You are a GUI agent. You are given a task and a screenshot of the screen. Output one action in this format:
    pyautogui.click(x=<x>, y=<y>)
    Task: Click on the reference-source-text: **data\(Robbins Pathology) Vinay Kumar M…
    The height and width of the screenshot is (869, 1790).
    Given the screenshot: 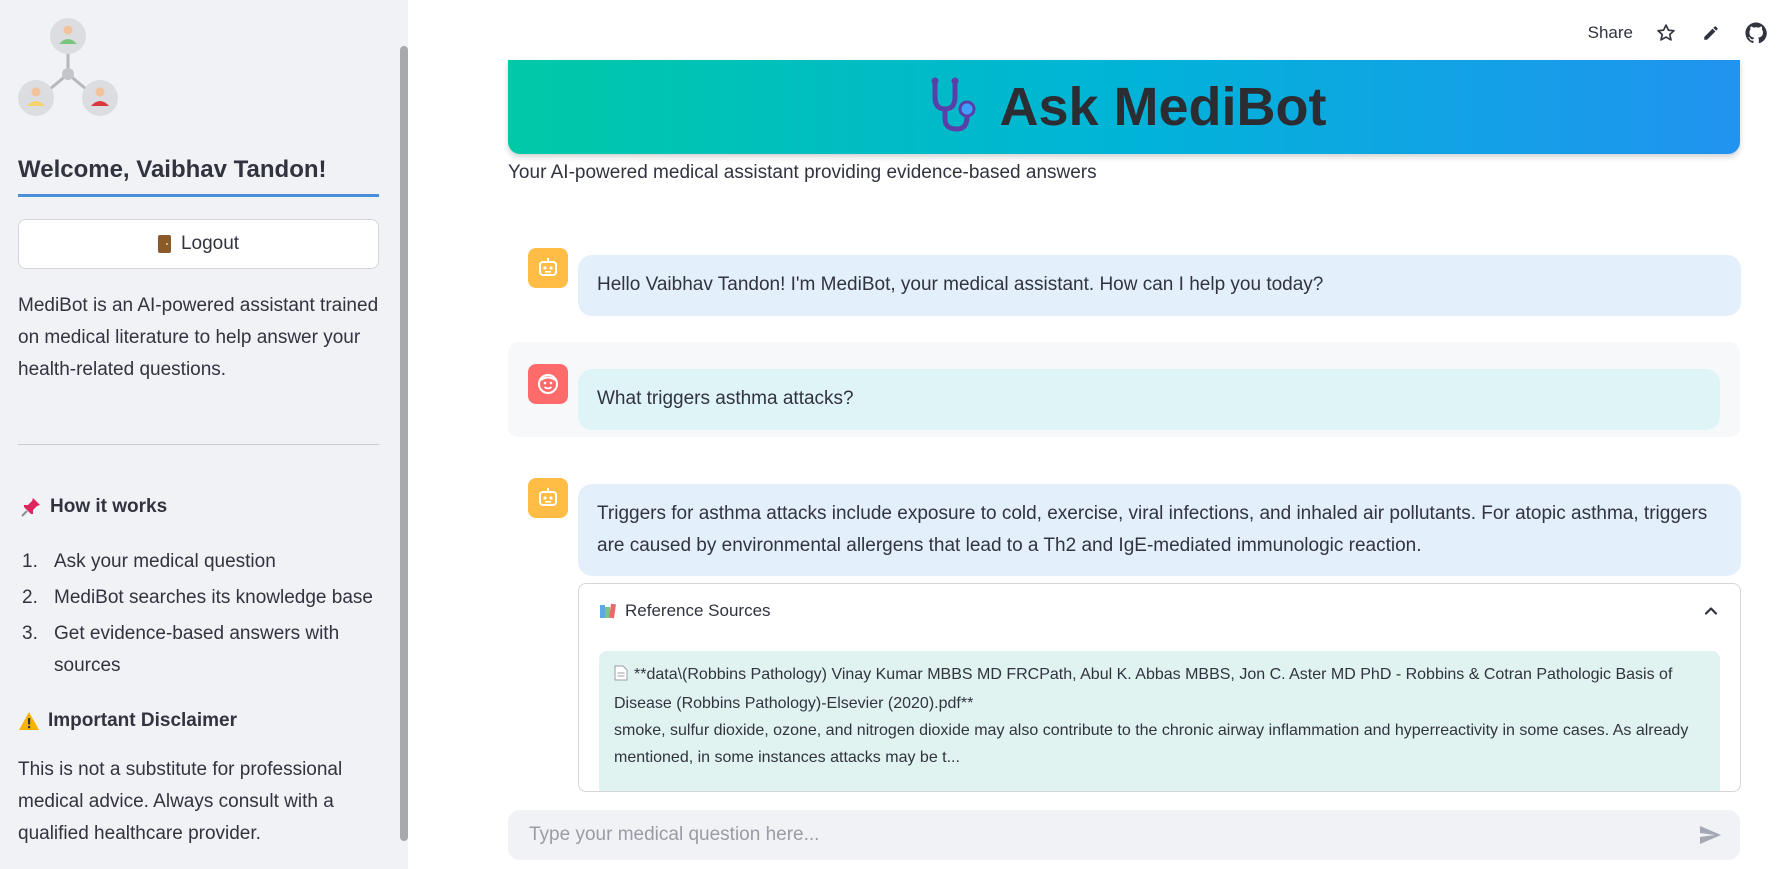 What is the action you would take?
    pyautogui.click(x=1143, y=689)
    